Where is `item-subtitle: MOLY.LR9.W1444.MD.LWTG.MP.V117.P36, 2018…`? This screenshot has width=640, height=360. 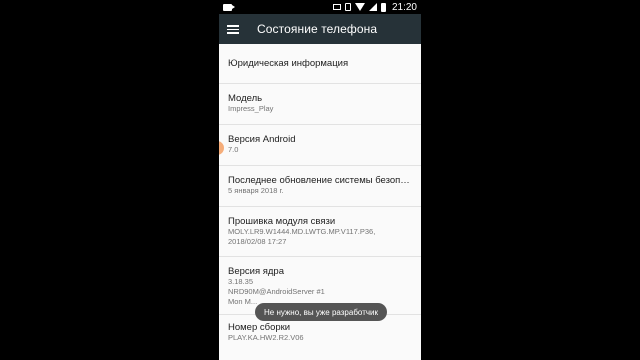 item-subtitle: MOLY.LR9.W1444.MD.LWTG.MP.V117.P36, 2018… is located at coordinates (302, 236).